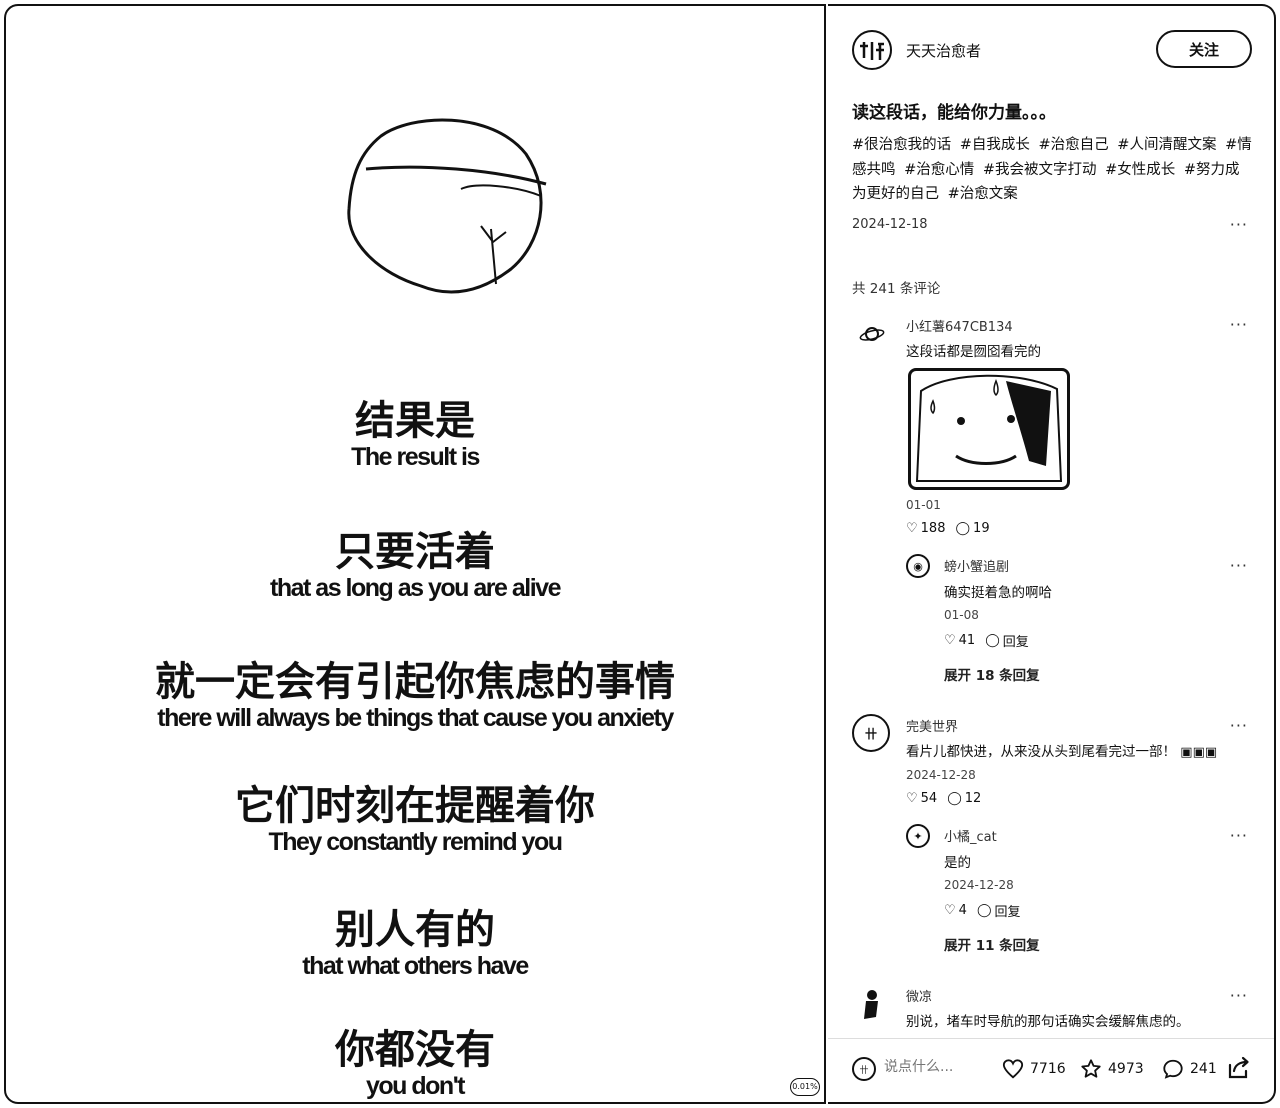  I want to click on comment-avatar, so click(872, 1004).